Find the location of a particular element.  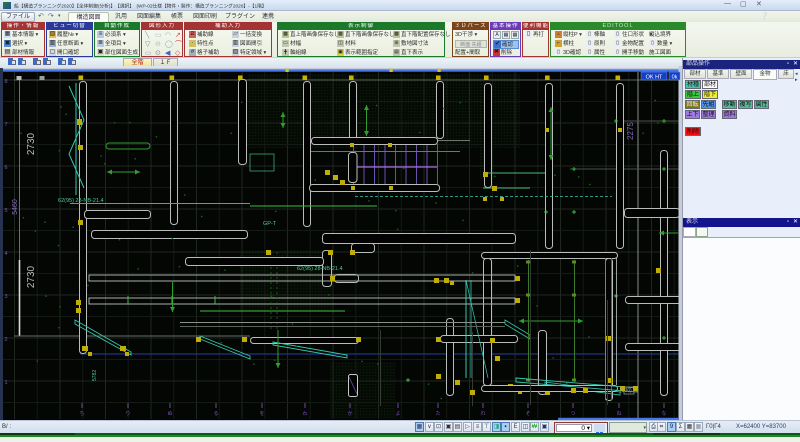

svg-text: ち is located at coordinates (81, 414).